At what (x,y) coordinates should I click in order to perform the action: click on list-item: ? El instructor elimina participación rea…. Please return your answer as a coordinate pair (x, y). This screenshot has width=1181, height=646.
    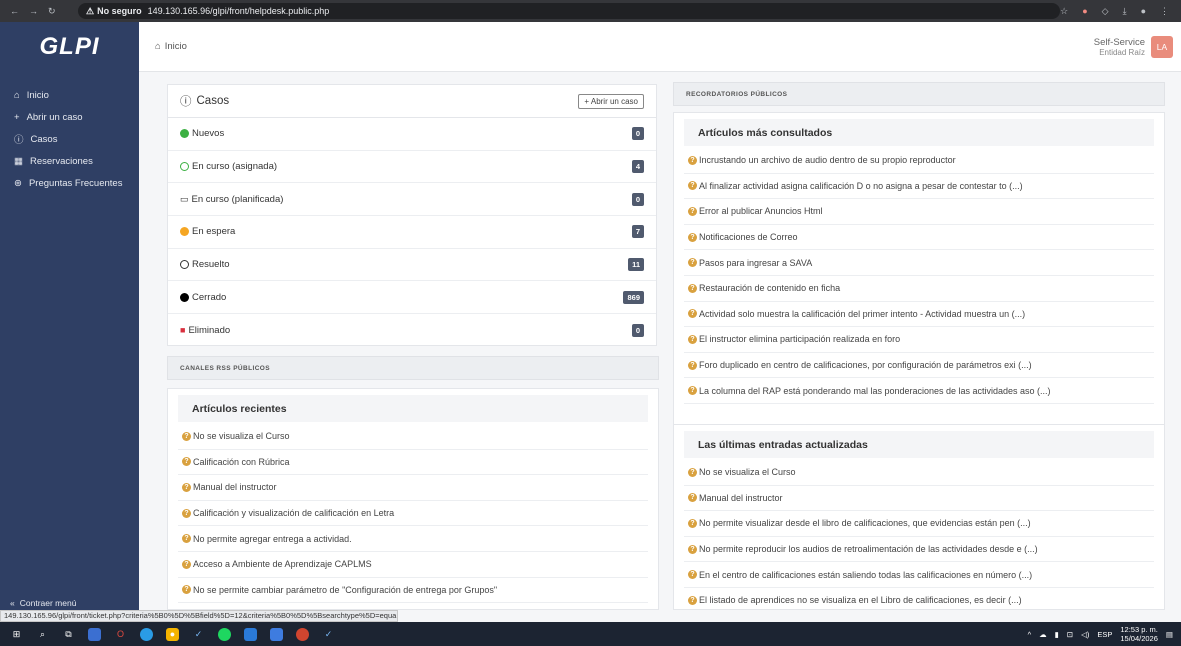
    Looking at the image, I should click on (919, 340).